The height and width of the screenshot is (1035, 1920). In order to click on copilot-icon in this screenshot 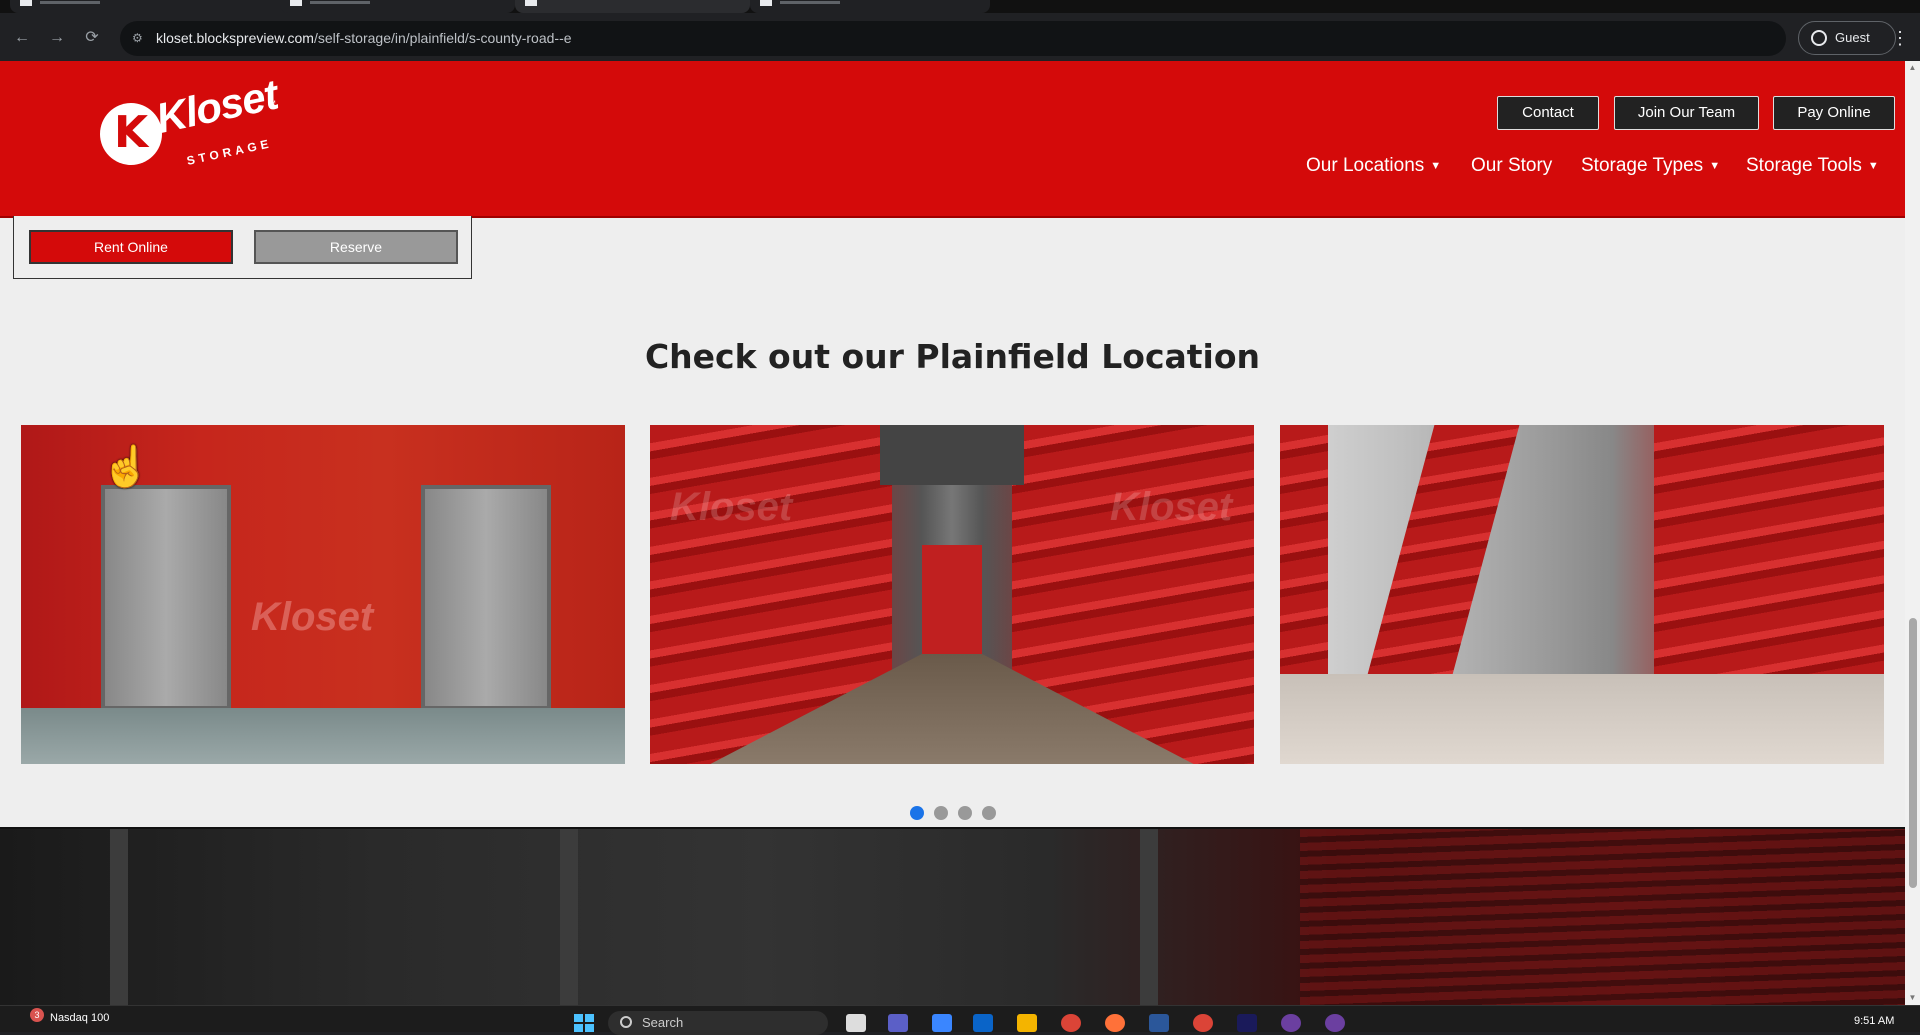, I will do `click(942, 1023)`.